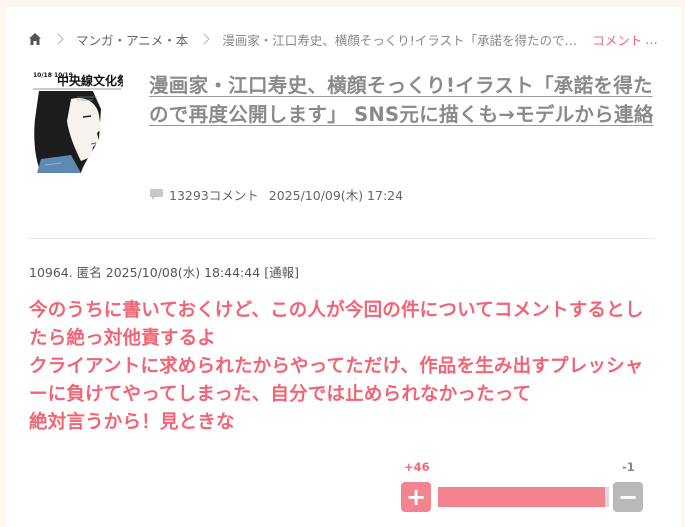 Image resolution: width=685 pixels, height=527 pixels. Describe the element at coordinates (336, 195) in the screenshot. I see `article-date: 2025/10/09(木) 17:24` at that location.